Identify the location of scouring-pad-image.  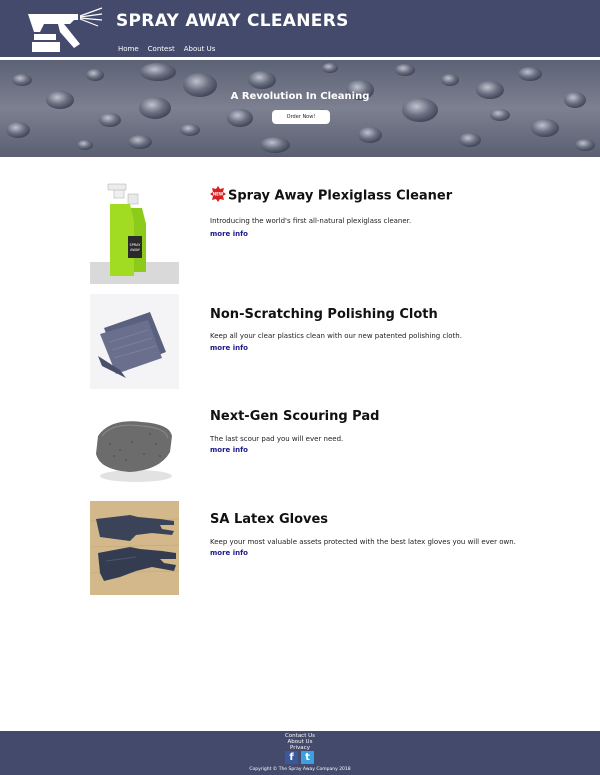
(134, 447).